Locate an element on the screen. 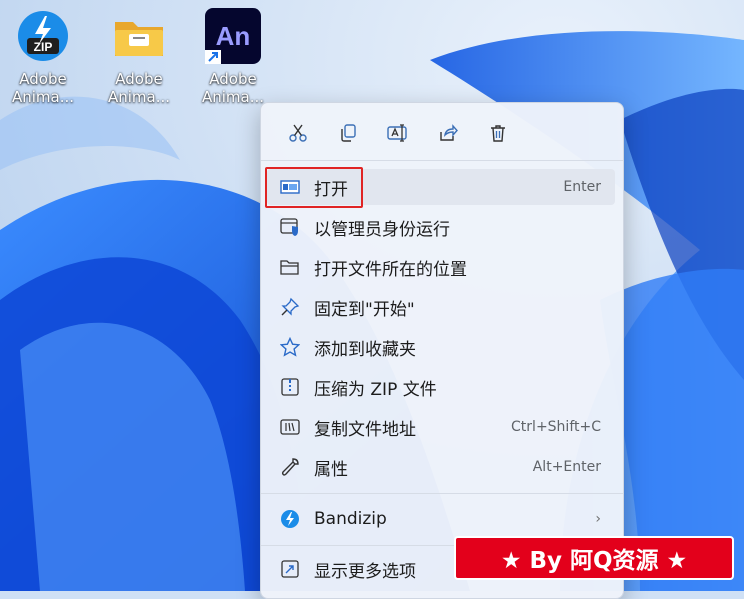 Image resolution: width=744 pixels, height=599 pixels. menu-item-label: 复制文件地址 is located at coordinates (365, 429).